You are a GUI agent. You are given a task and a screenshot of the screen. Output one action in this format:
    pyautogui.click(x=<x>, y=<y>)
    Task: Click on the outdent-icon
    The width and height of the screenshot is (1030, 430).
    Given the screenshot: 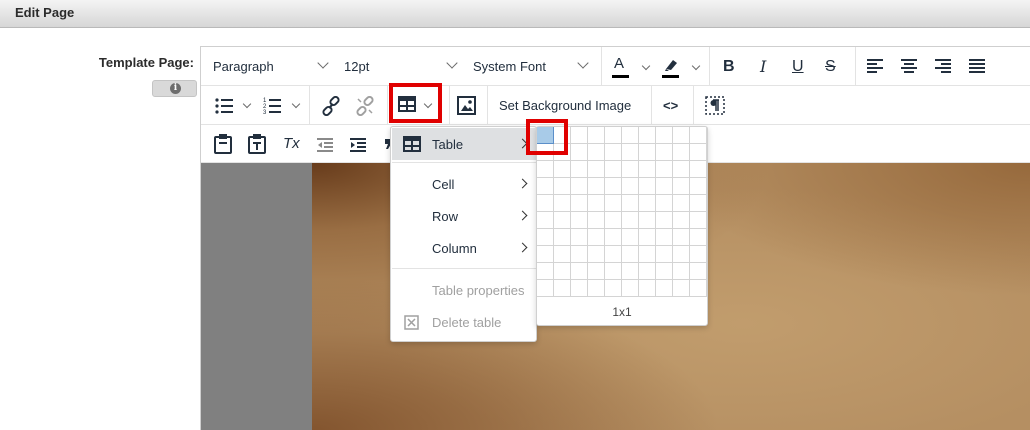 What is the action you would take?
    pyautogui.click(x=326, y=145)
    